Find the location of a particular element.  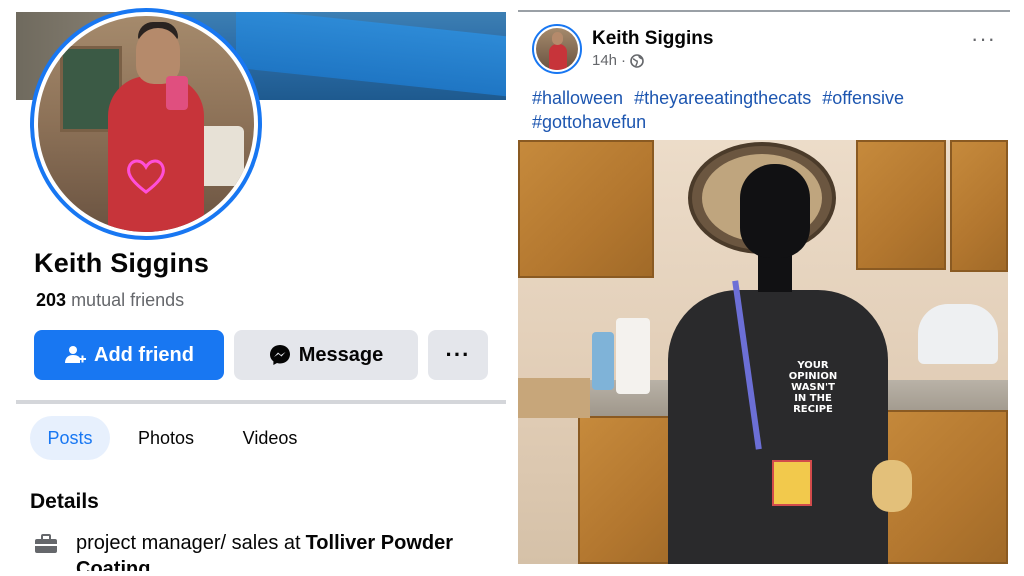

profile-avatar-image is located at coordinates (146, 124).